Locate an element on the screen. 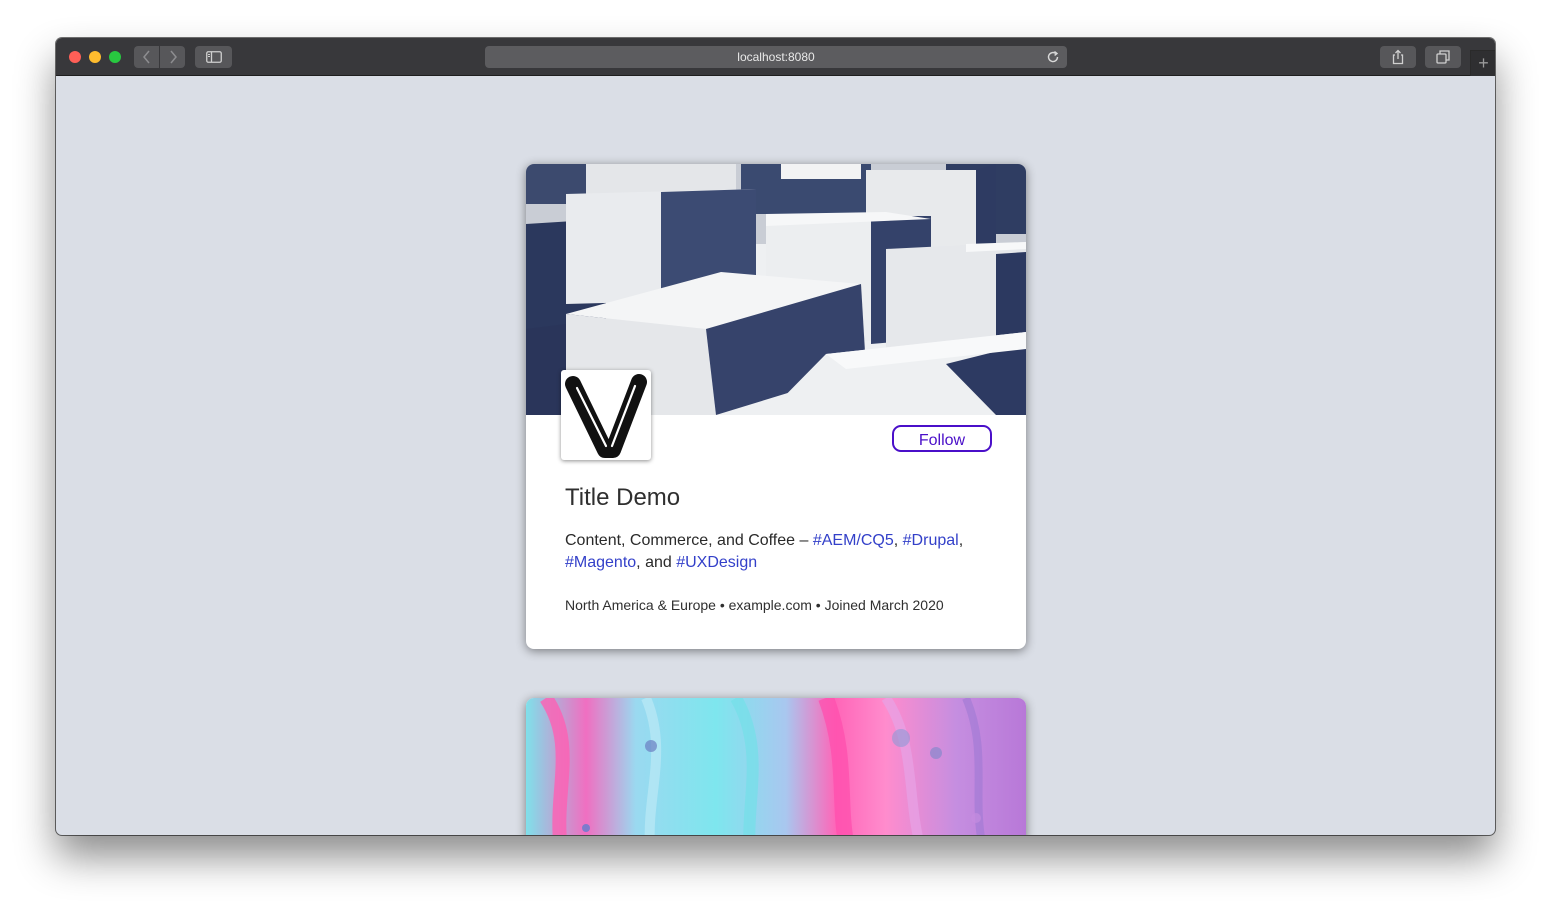 The width and height of the screenshot is (1551, 909). show-tabs-button is located at coordinates (1443, 57).